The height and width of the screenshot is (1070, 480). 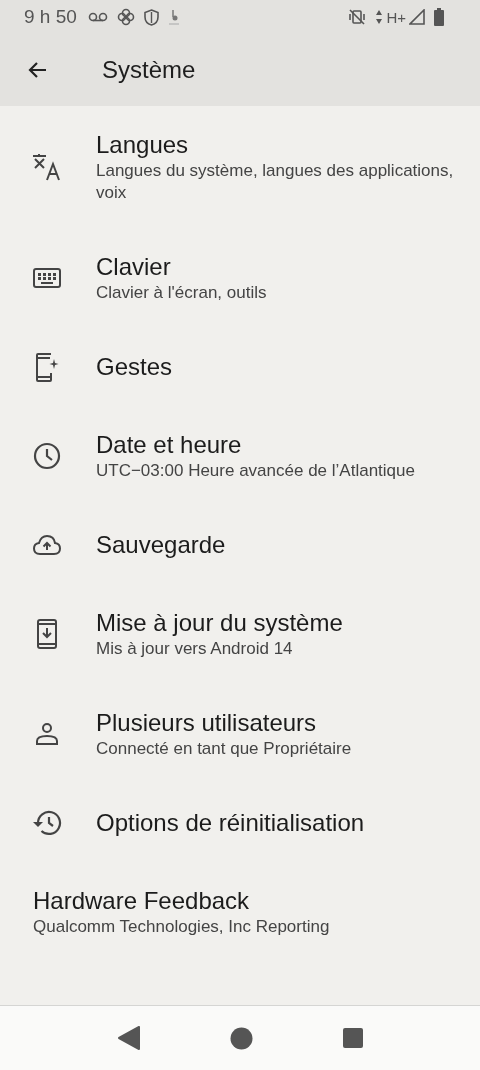 I want to click on vibrate-off-icon, so click(x=357, y=17).